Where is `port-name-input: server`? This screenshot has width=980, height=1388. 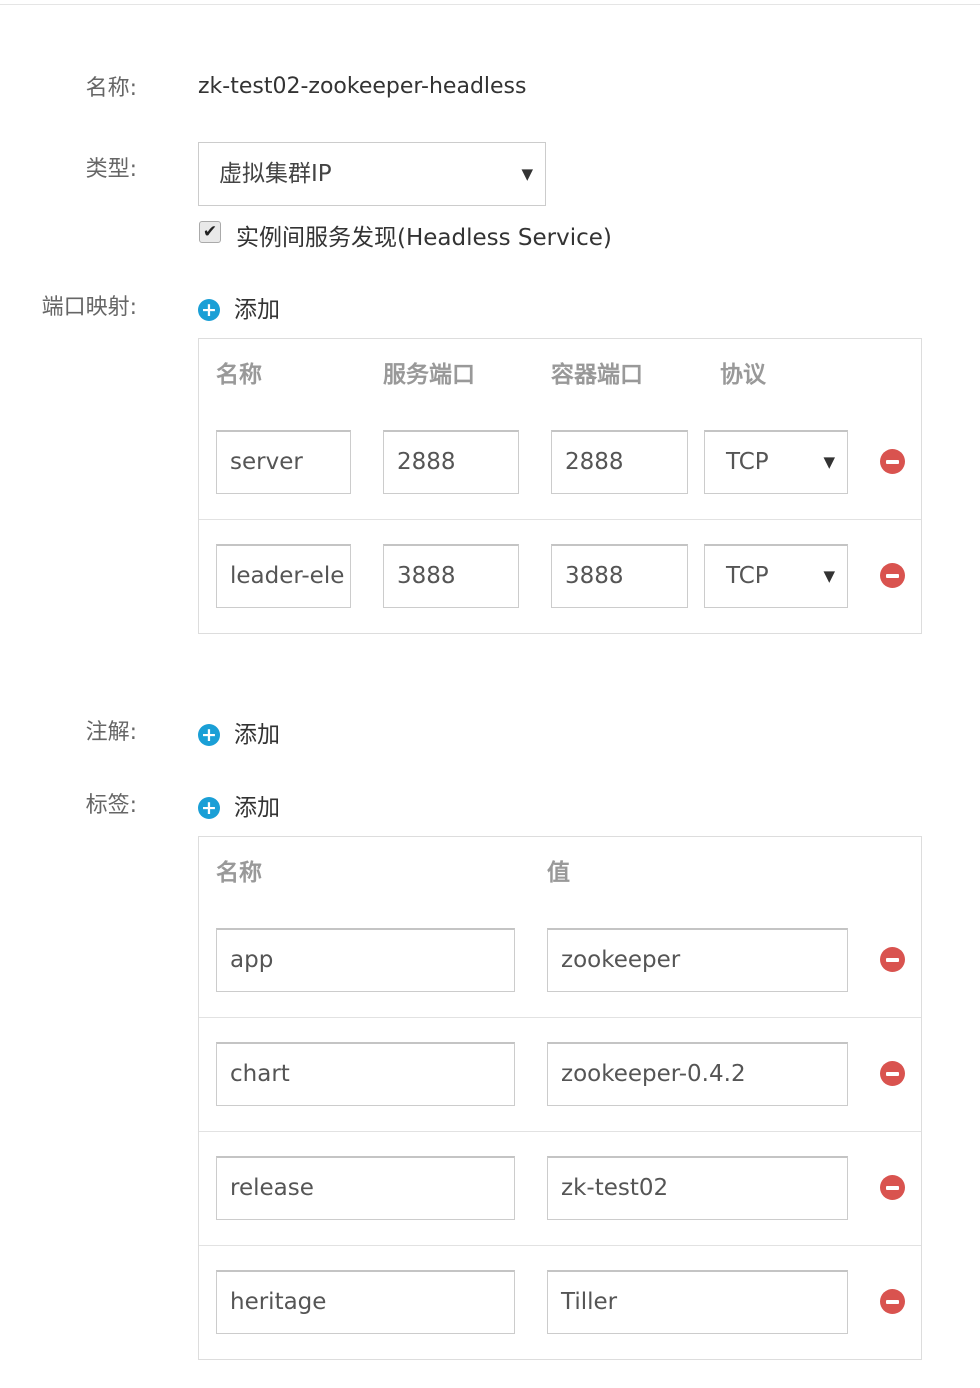 port-name-input: server is located at coordinates (283, 462).